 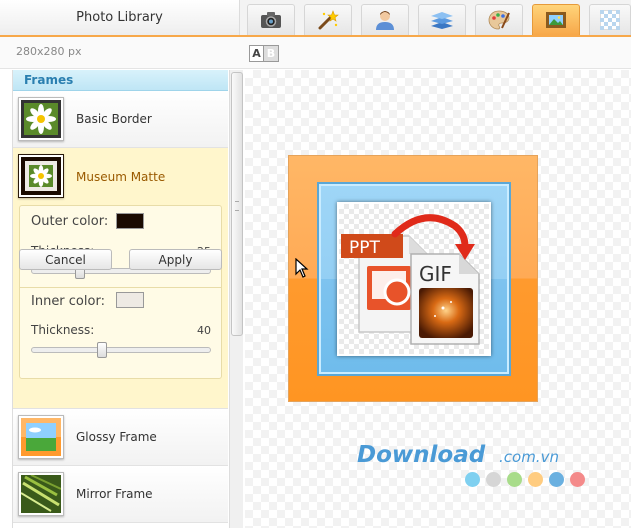 I want to click on frame-item-label: Glossy Frame, so click(x=116, y=437).